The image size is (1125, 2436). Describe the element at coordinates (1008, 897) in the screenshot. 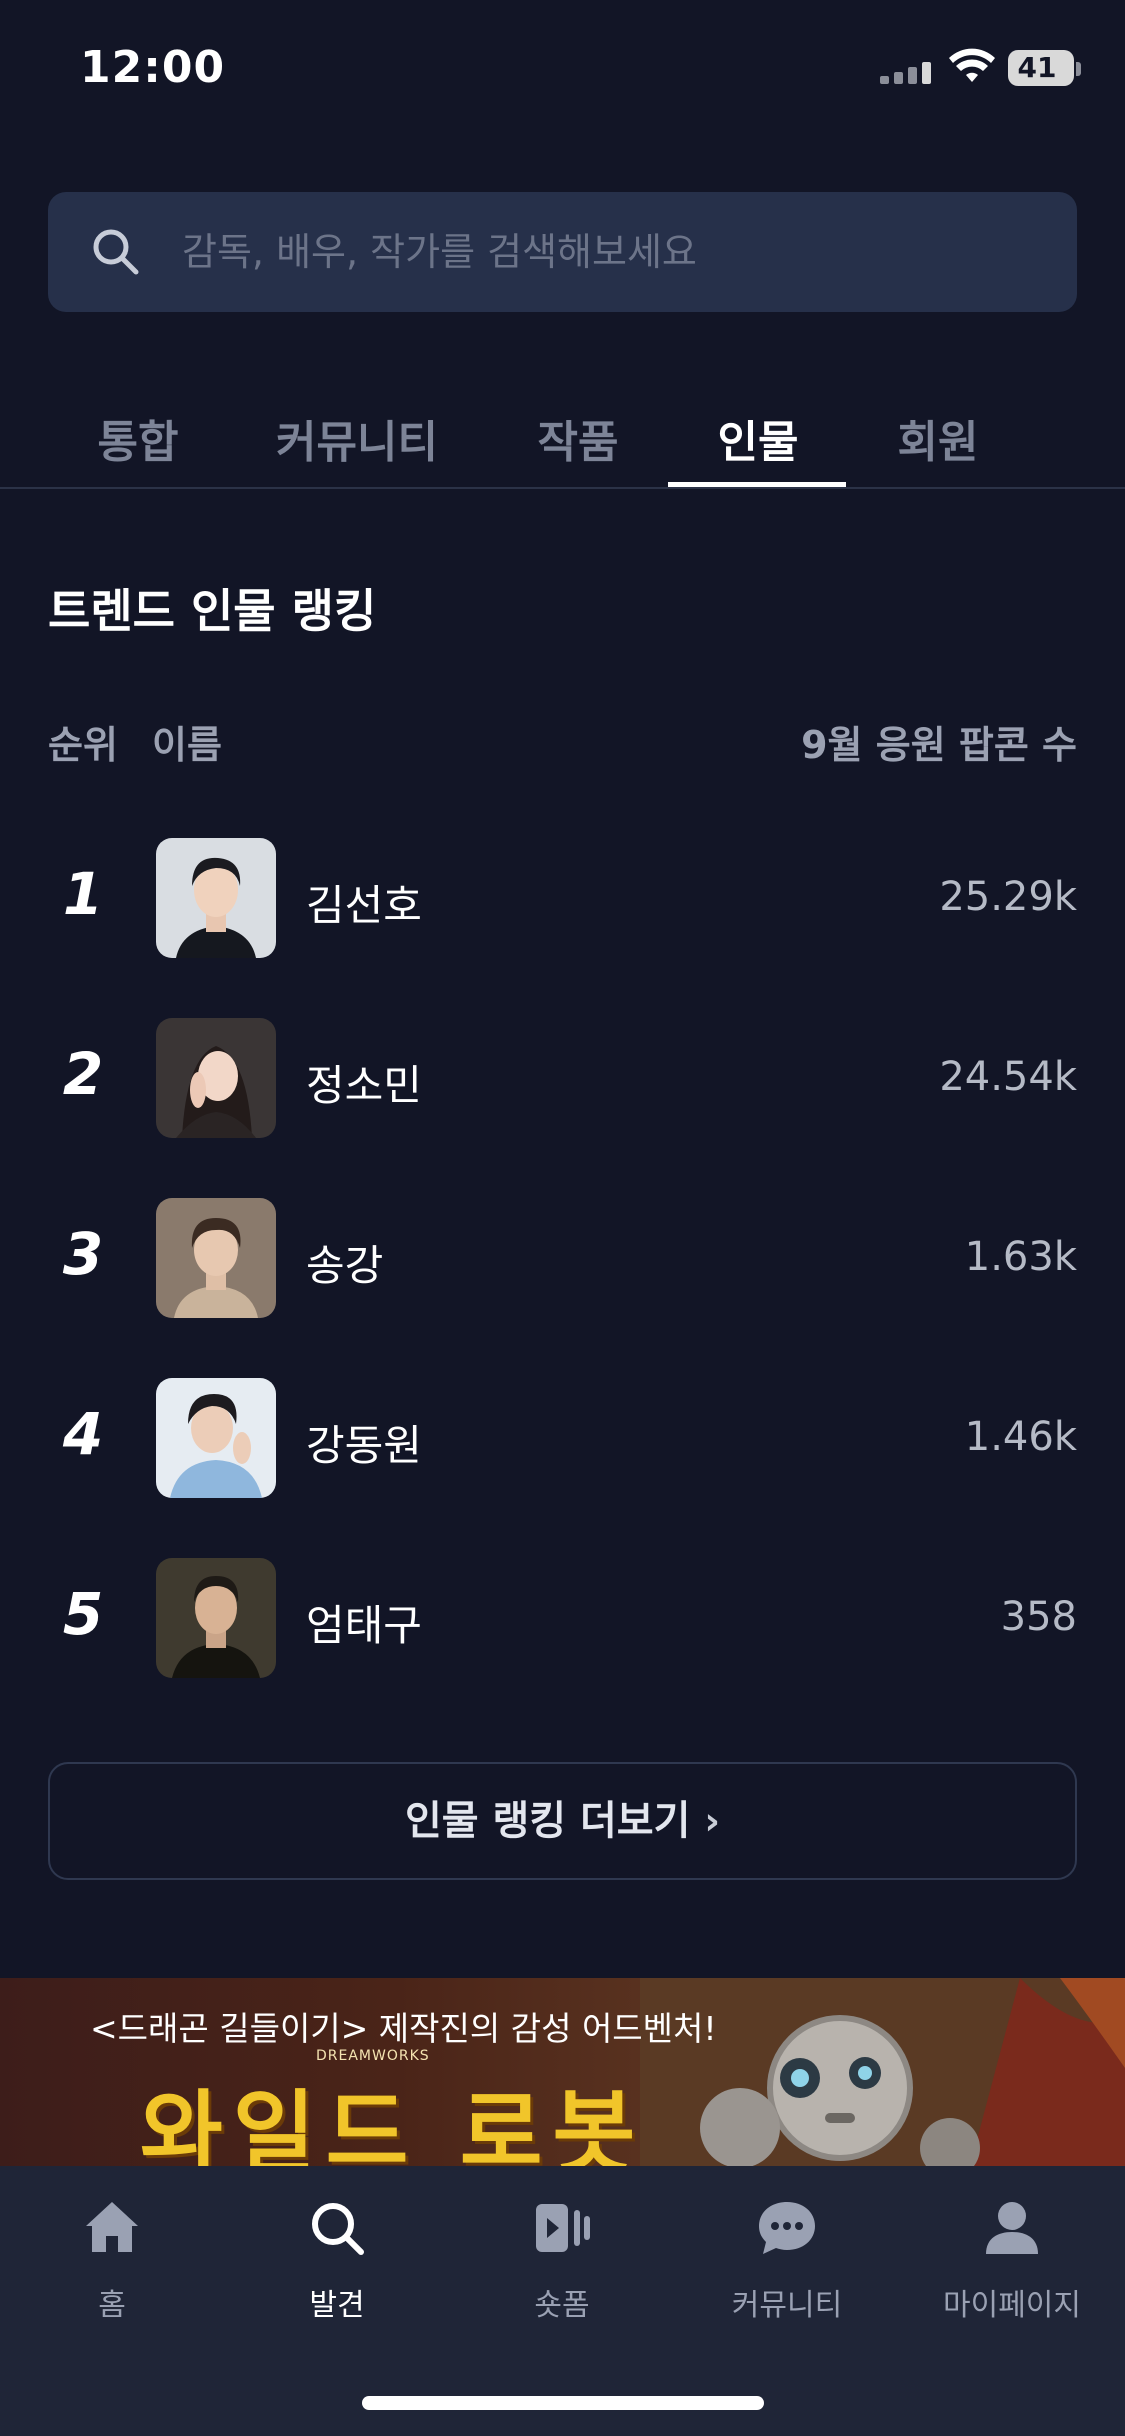

I see `fan-count: 25.29k` at that location.